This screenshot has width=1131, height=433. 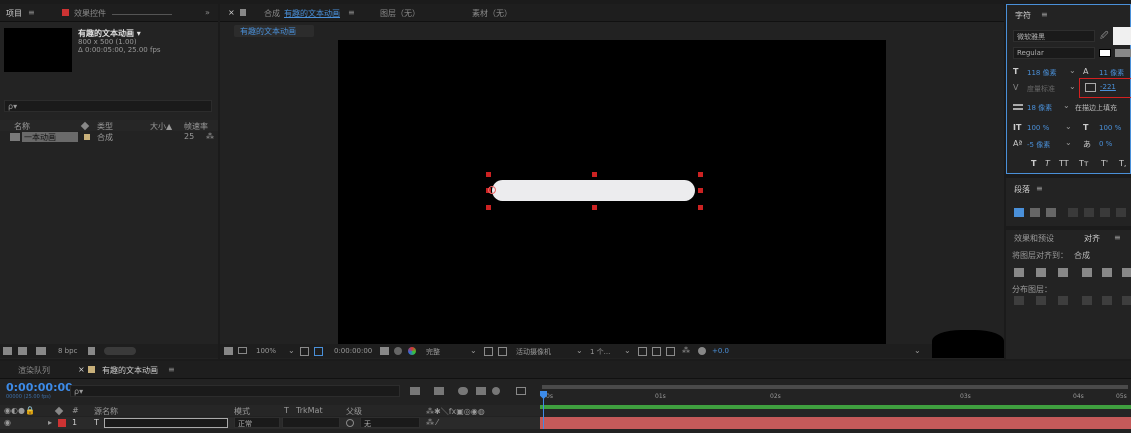 I want to click on align-right-button, so click(x=1051, y=212).